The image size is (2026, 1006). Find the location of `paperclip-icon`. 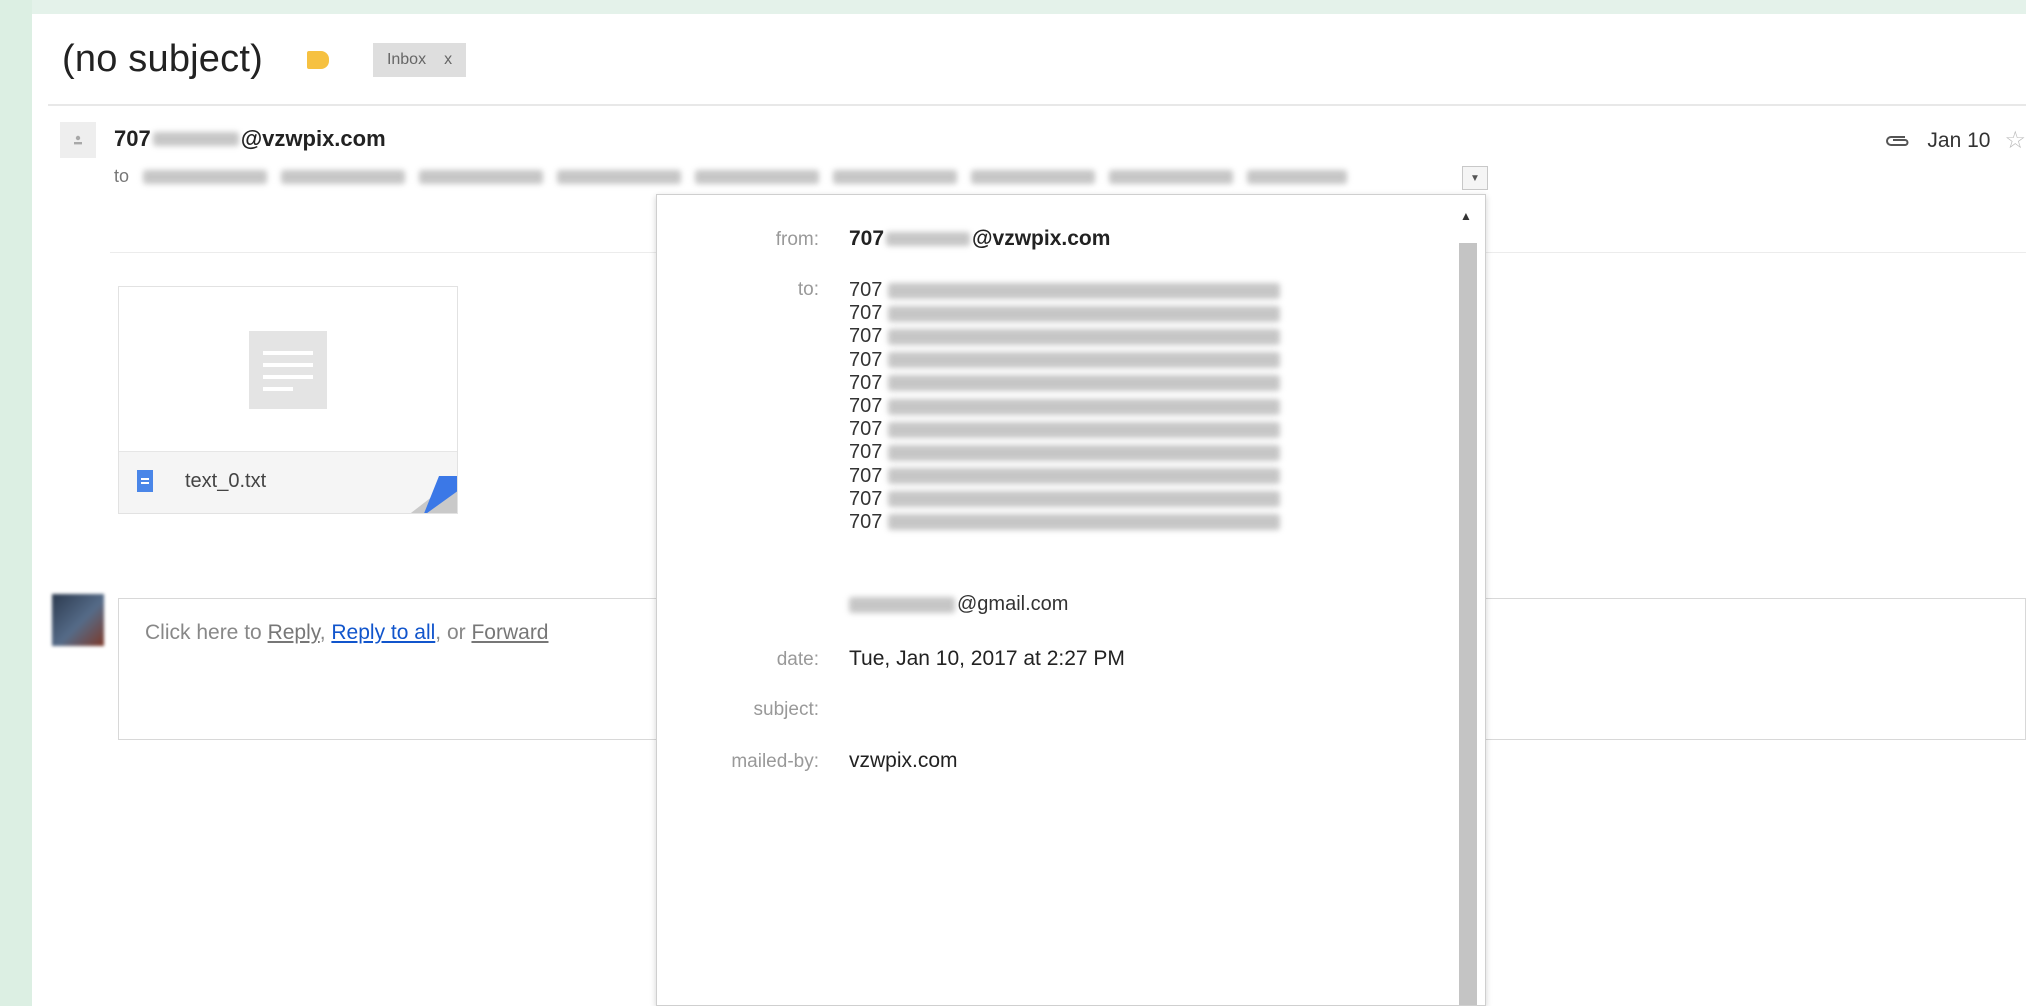

paperclip-icon is located at coordinates (1897, 140).